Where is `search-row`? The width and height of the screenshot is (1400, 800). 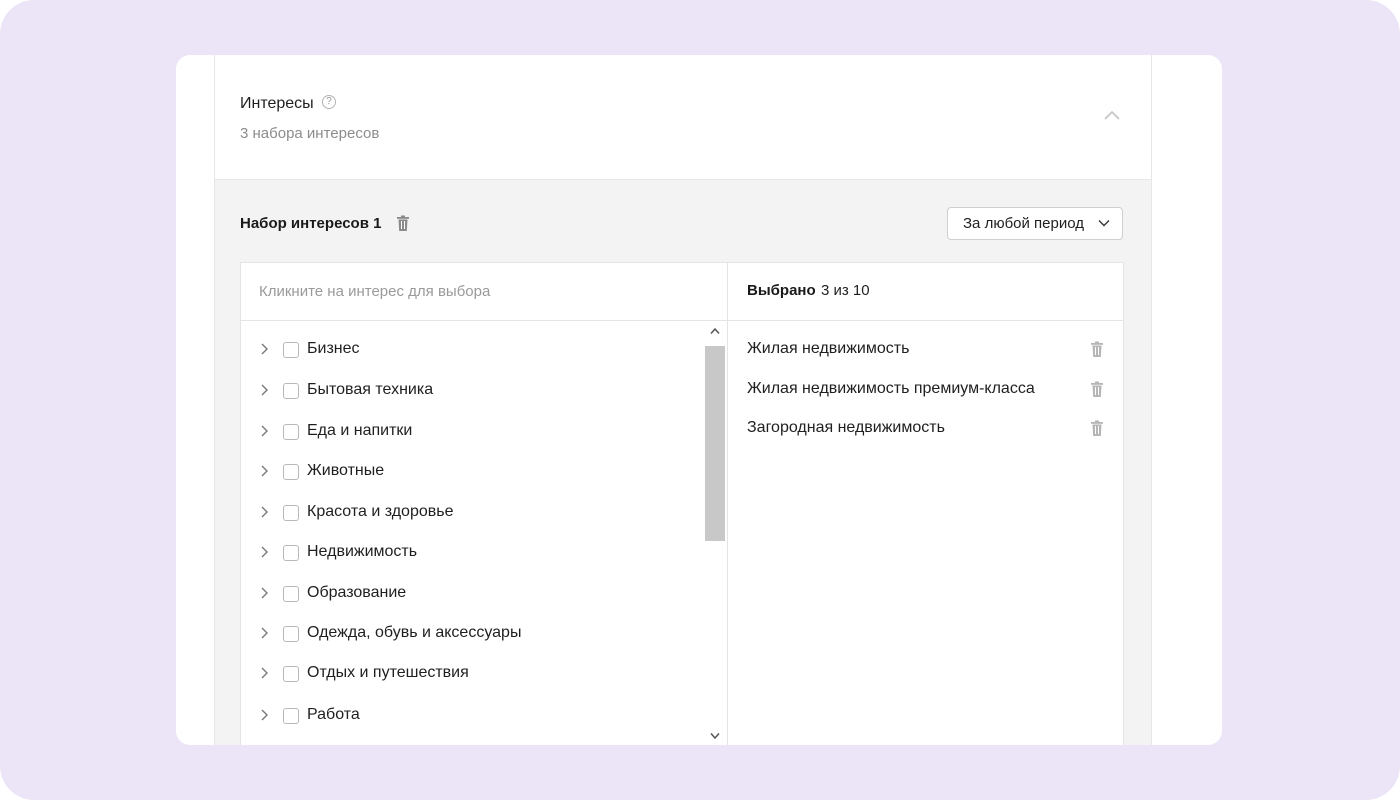 search-row is located at coordinates (484, 292).